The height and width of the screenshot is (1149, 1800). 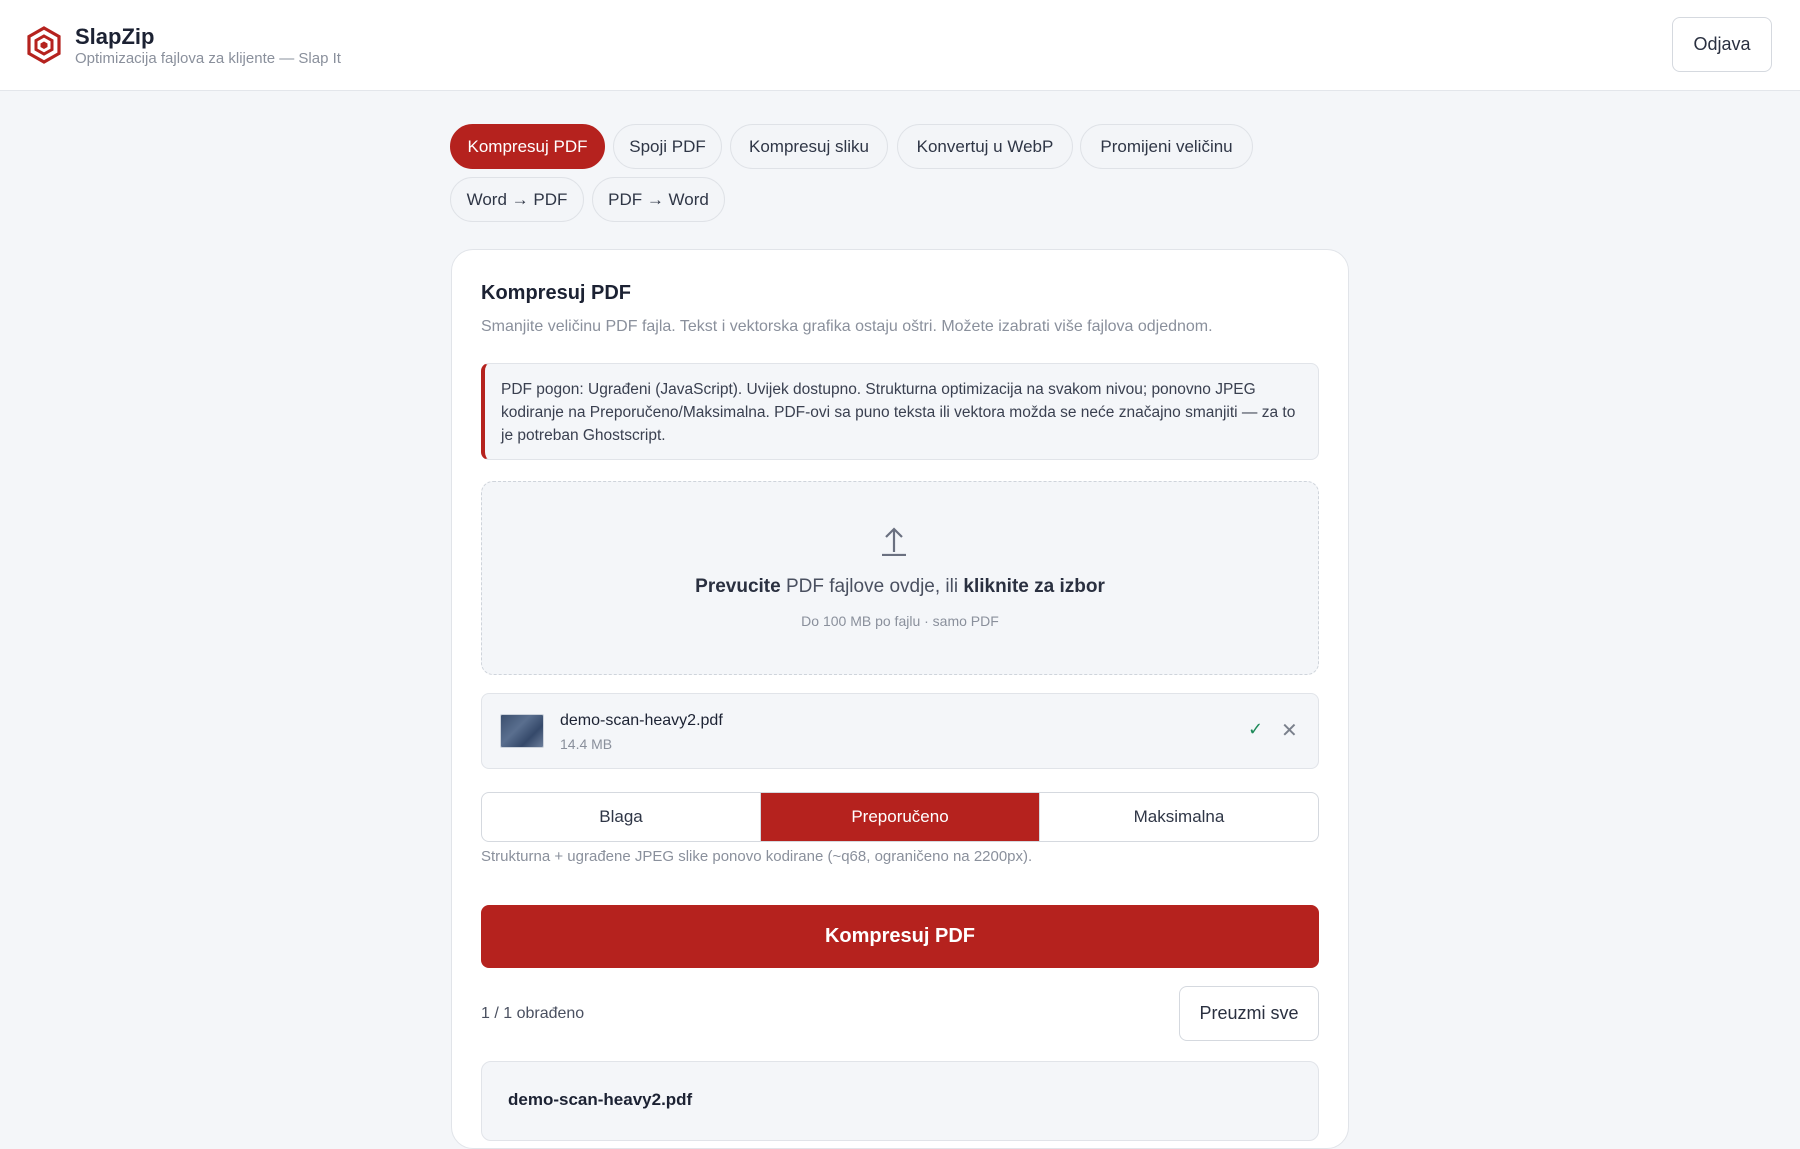 I want to click on processed-count: 1 / 1 obrađeno, so click(x=533, y=1013).